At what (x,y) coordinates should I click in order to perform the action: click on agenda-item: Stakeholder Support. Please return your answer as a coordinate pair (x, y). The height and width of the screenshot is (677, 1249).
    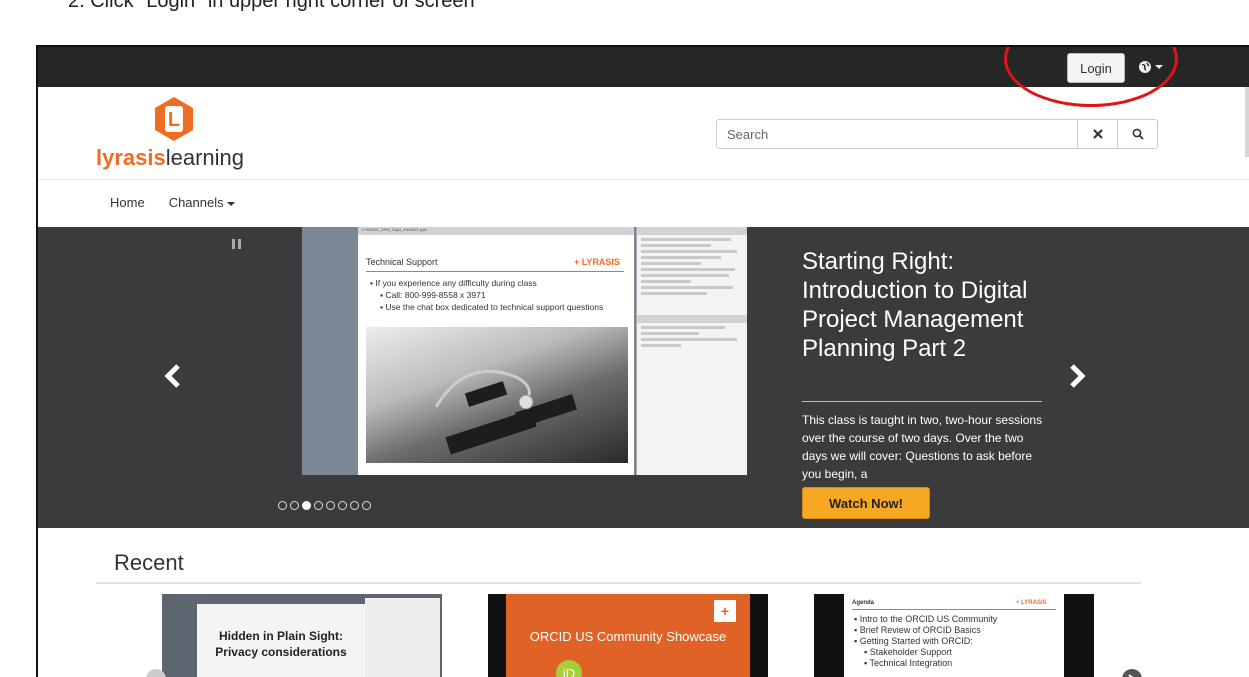
    Looking at the image, I should click on (910, 652).